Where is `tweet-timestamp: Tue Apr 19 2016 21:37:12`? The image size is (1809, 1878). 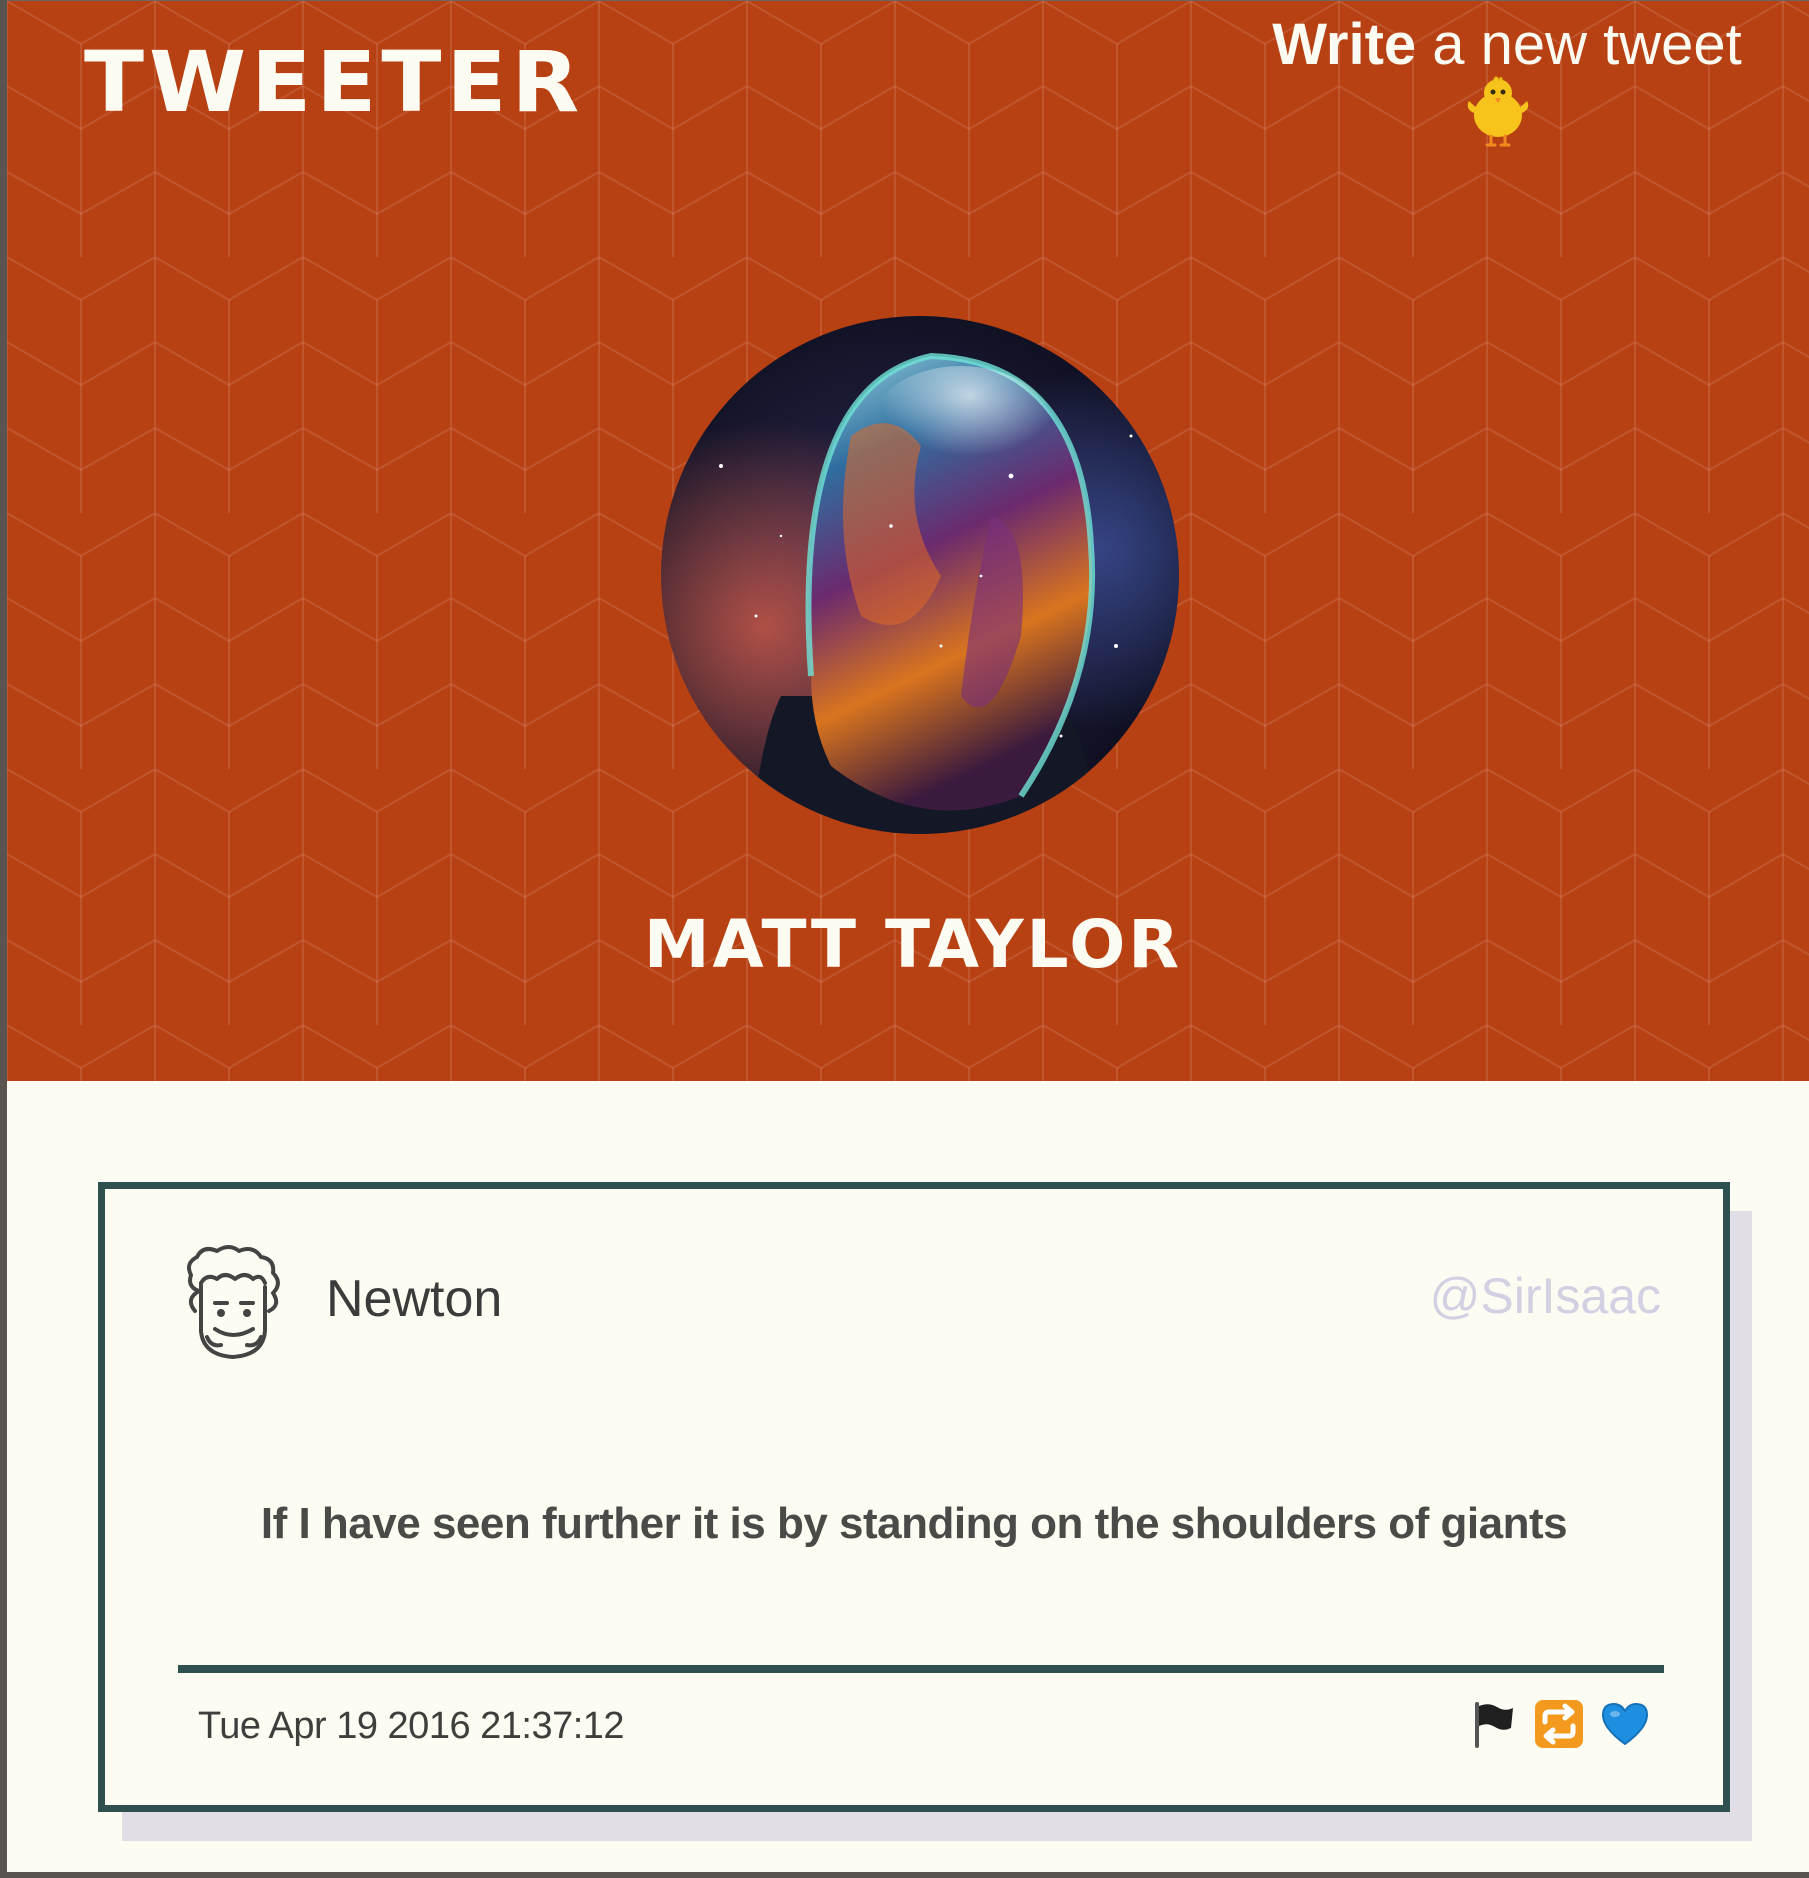
tweet-timestamp: Tue Apr 19 2016 21:37:12 is located at coordinates (411, 1726).